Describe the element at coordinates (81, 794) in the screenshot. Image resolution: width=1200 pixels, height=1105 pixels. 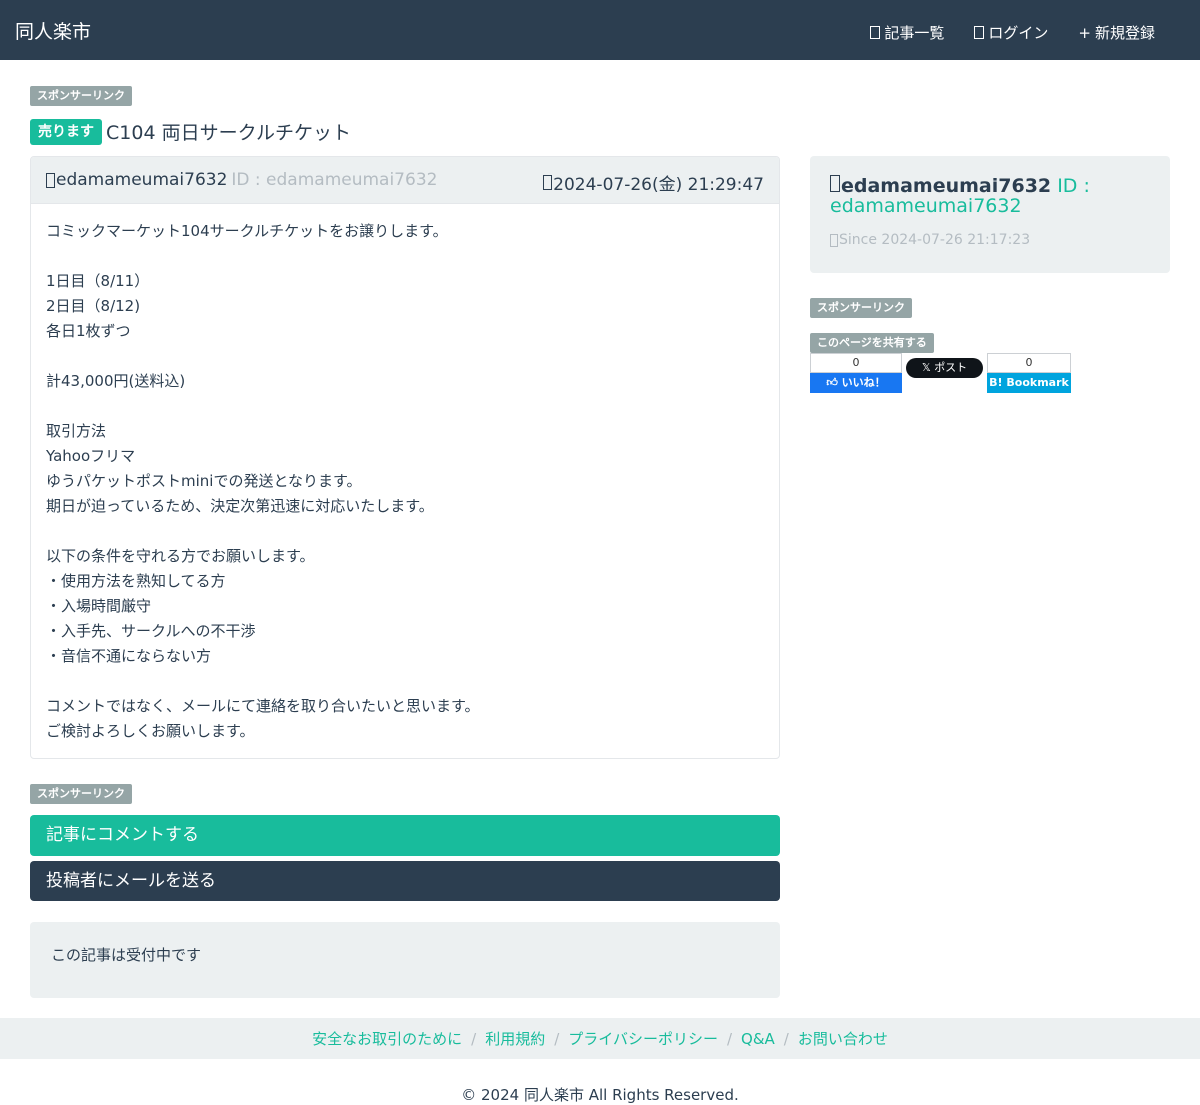
I see `sponsor-badge-middle: スポンサーリンク` at that location.